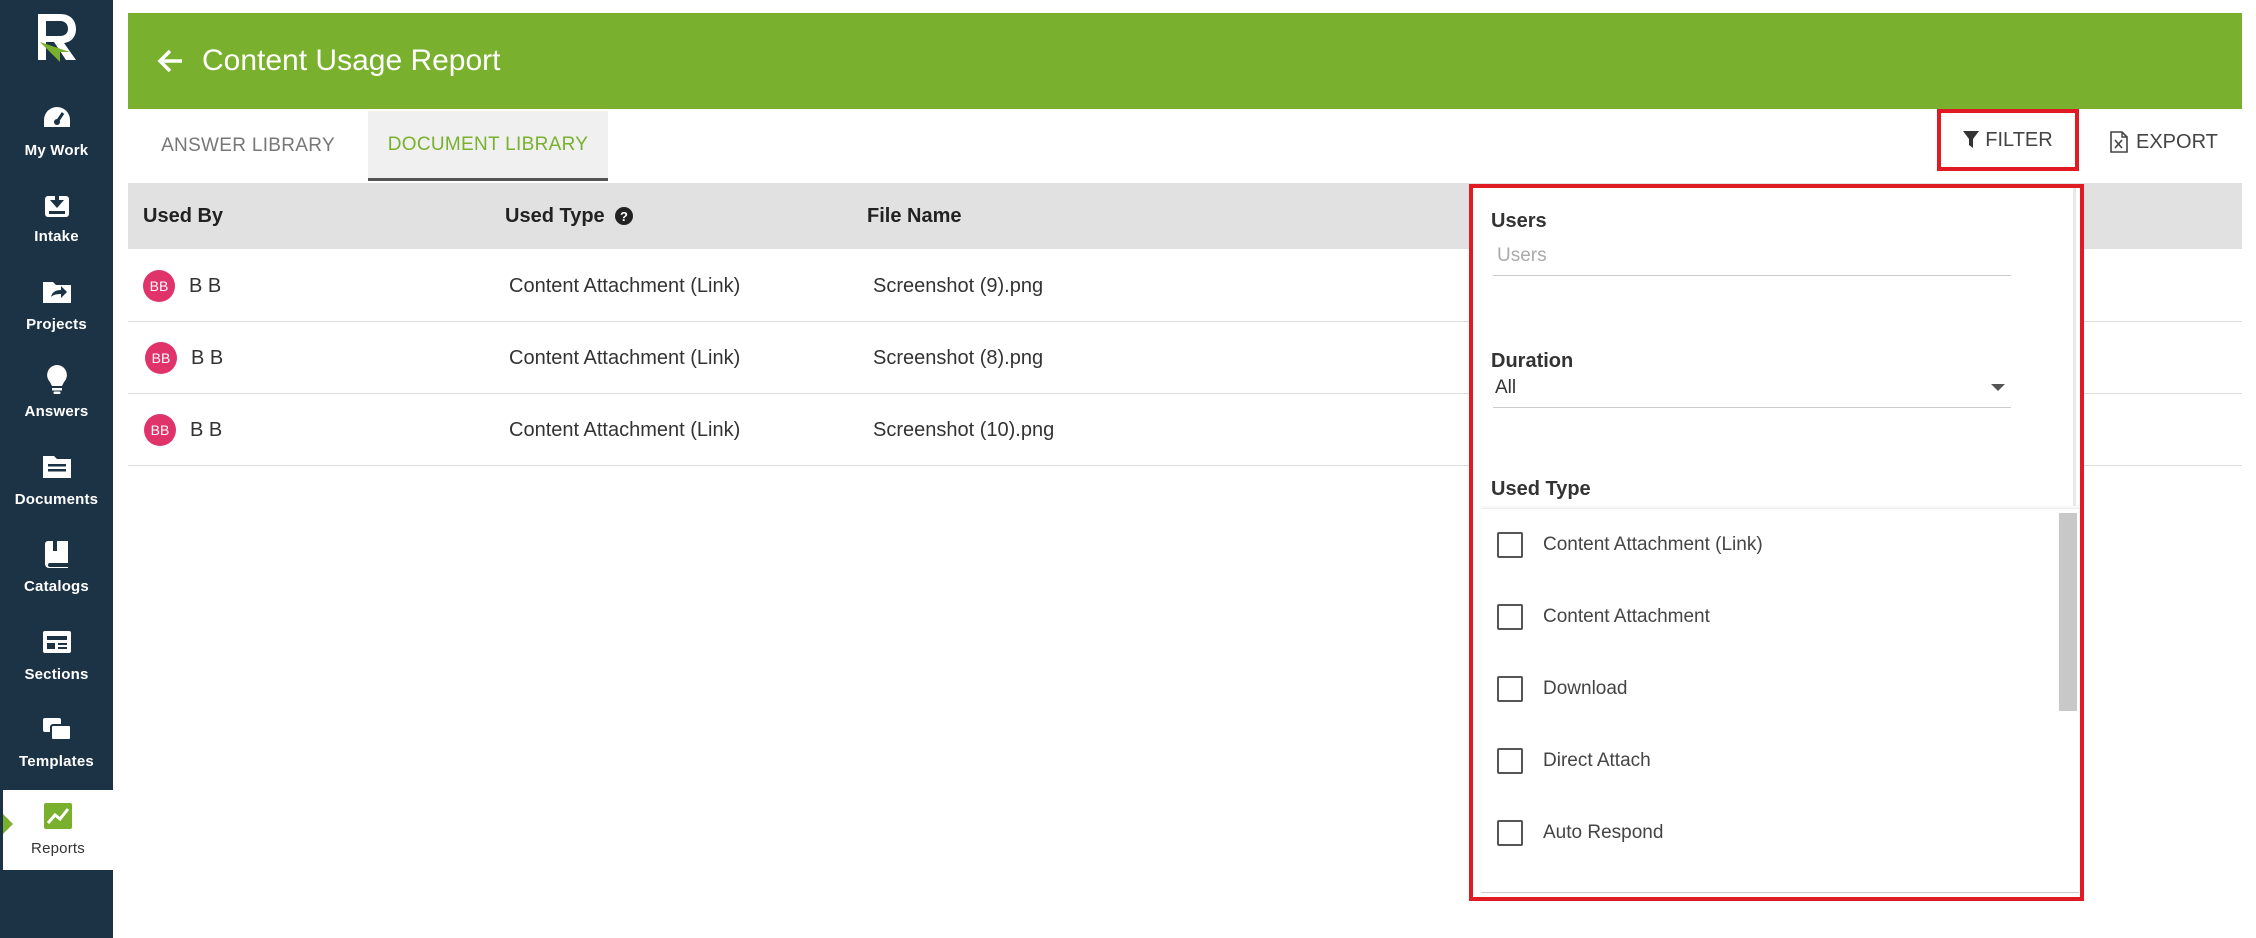 Image resolution: width=2256 pixels, height=938 pixels. Describe the element at coordinates (1519, 221) in the screenshot. I see `users-label: Users` at that location.